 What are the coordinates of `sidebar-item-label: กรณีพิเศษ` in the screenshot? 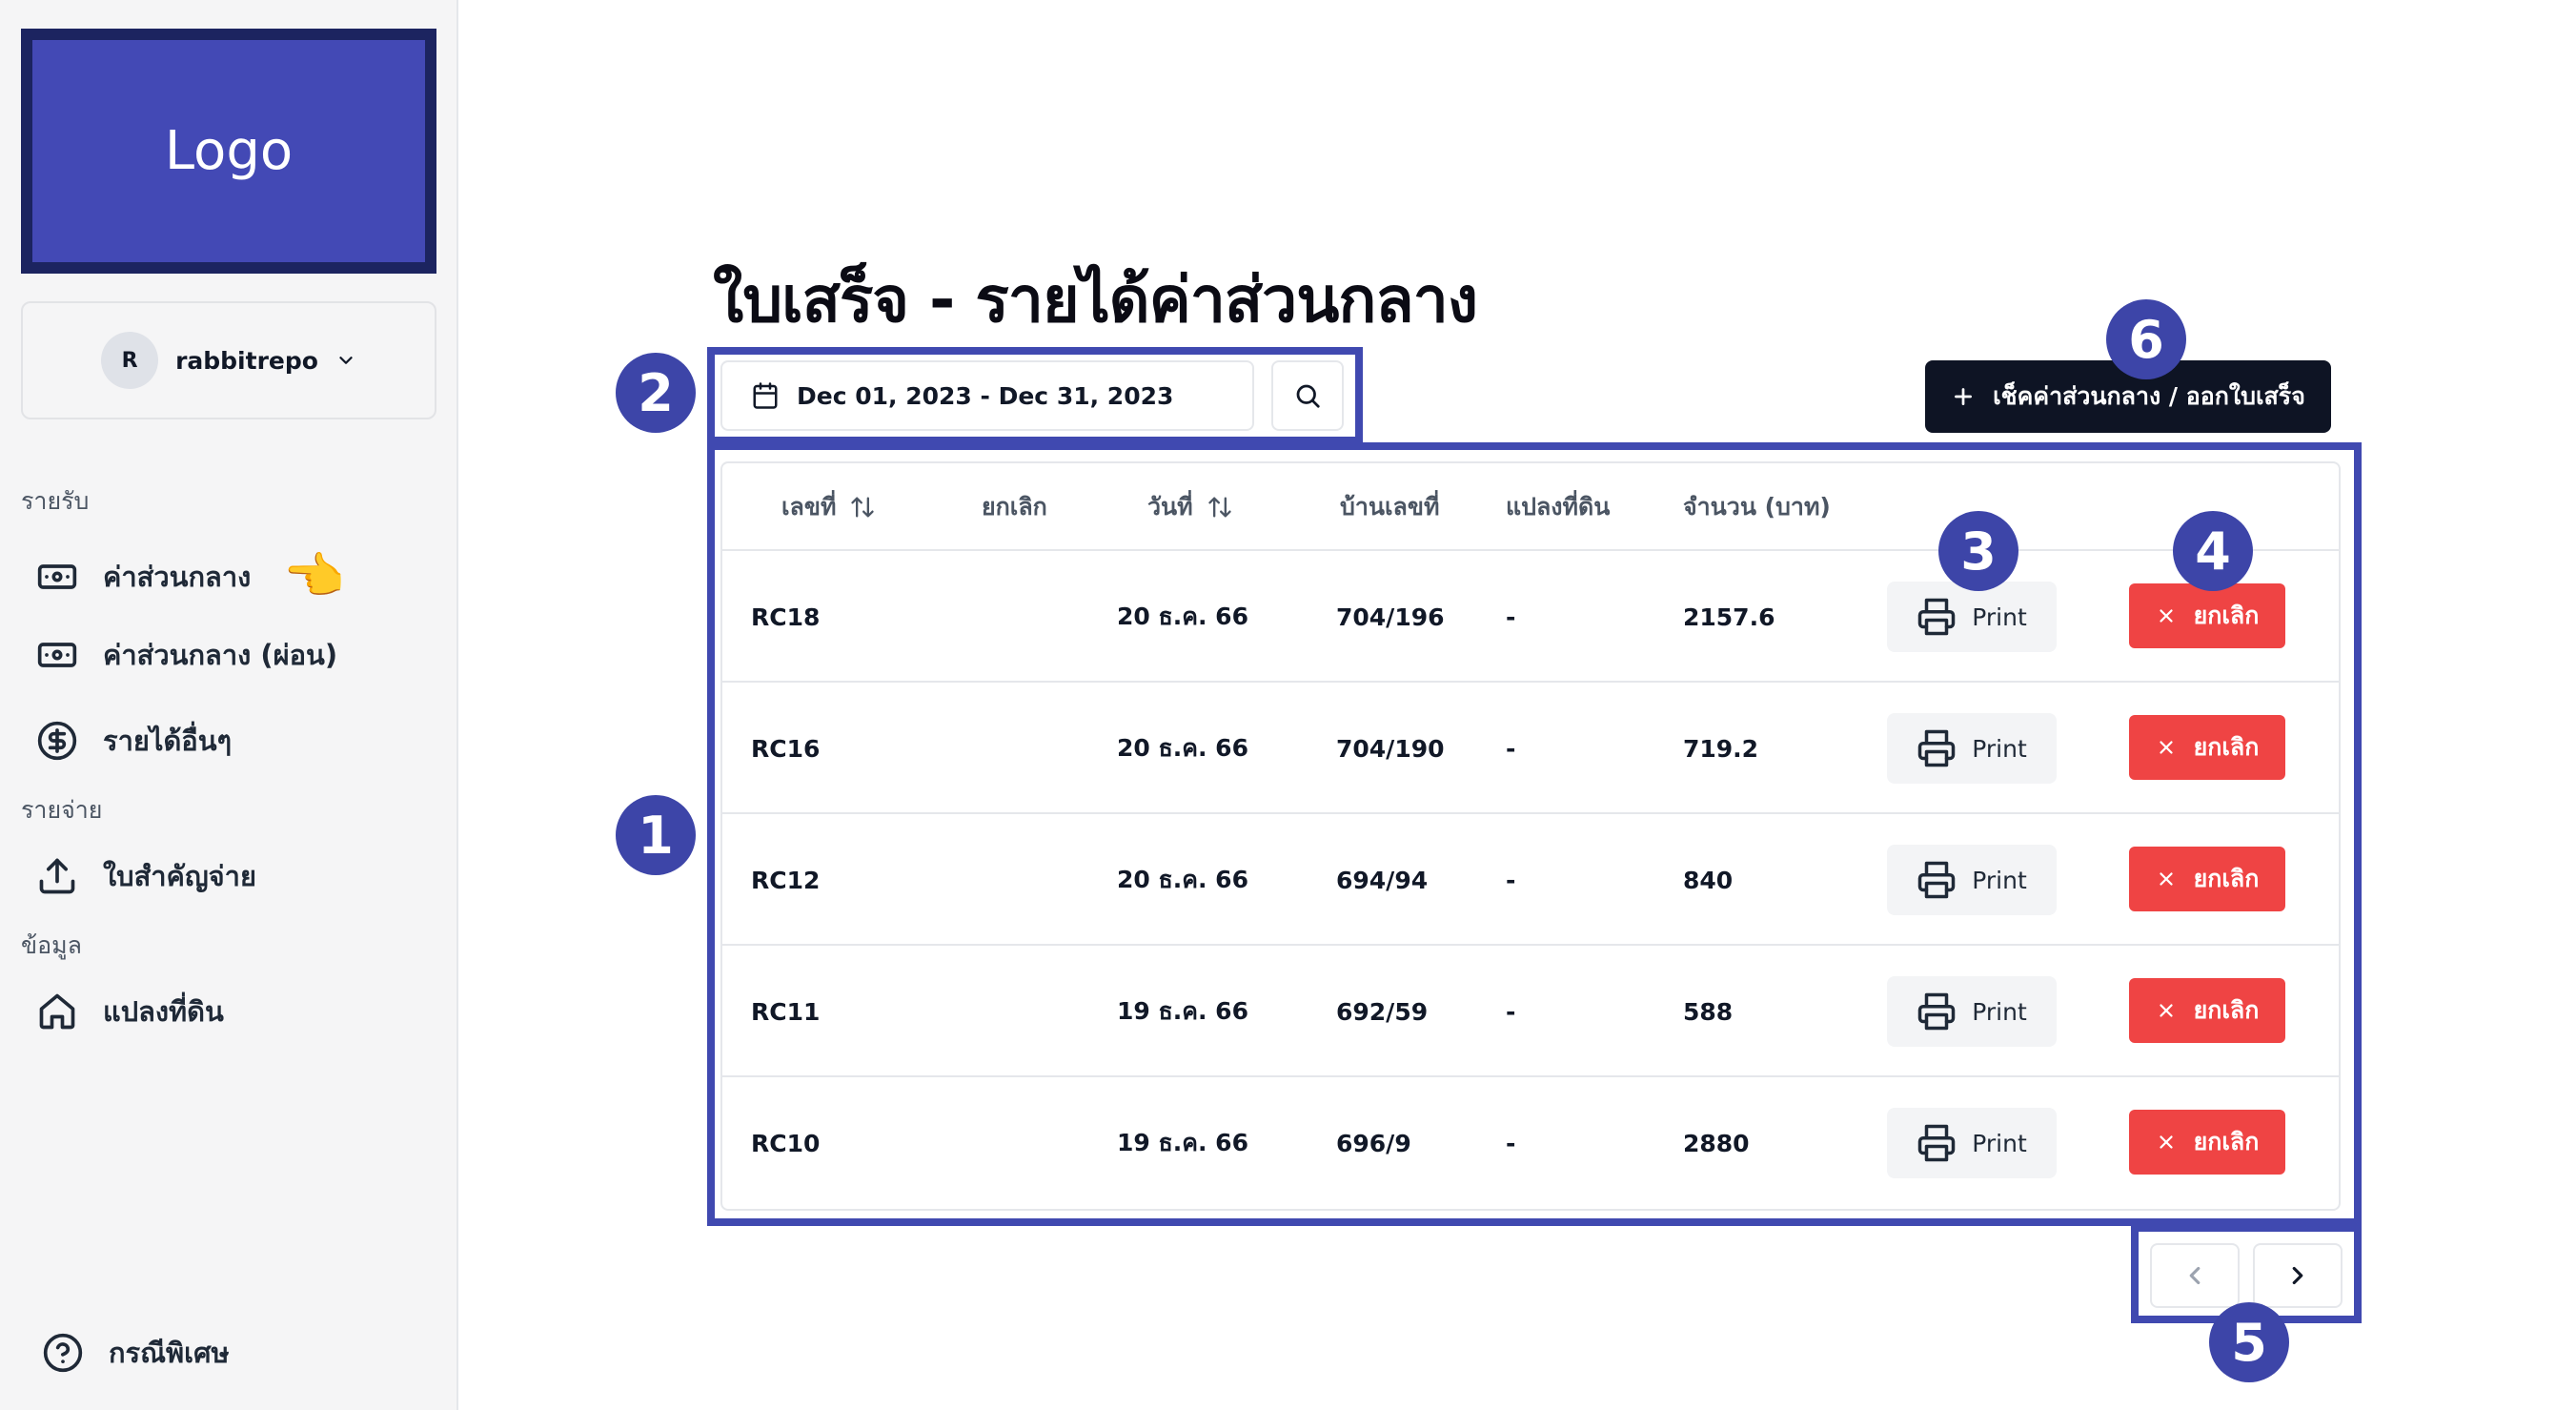 It's located at (169, 1353).